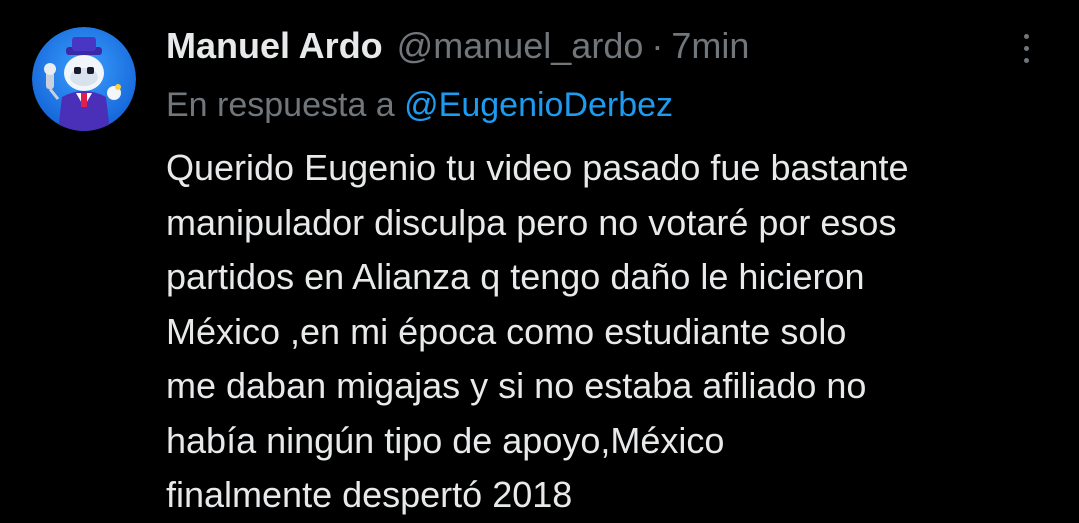 Image resolution: width=1079 pixels, height=523 pixels. What do you see at coordinates (538, 105) in the screenshot?
I see `reply-mention-link: @EugenioDerbez` at bounding box center [538, 105].